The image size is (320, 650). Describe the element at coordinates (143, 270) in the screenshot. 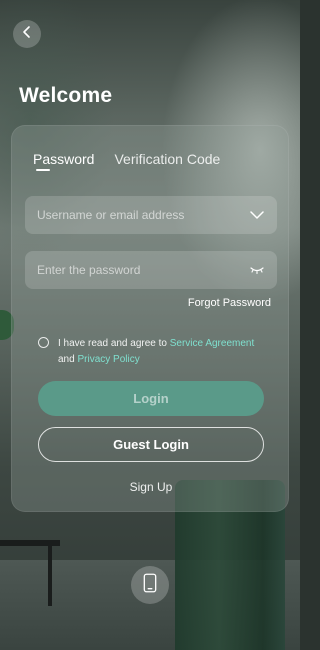

I see `password-input` at that location.